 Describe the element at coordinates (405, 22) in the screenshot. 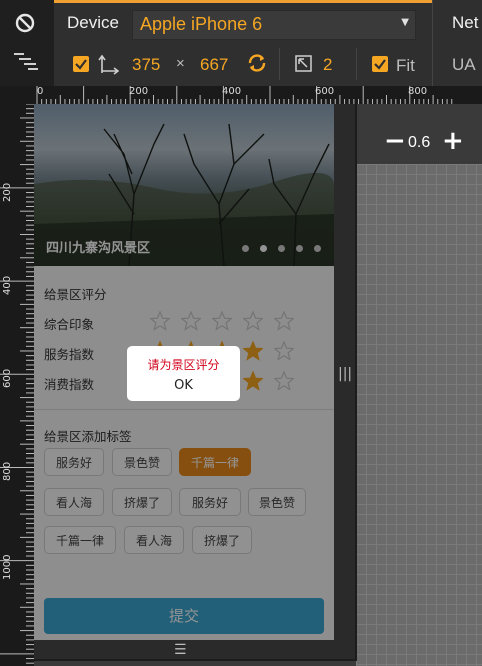

I see `dropdown-arrow-icon: ▼` at that location.